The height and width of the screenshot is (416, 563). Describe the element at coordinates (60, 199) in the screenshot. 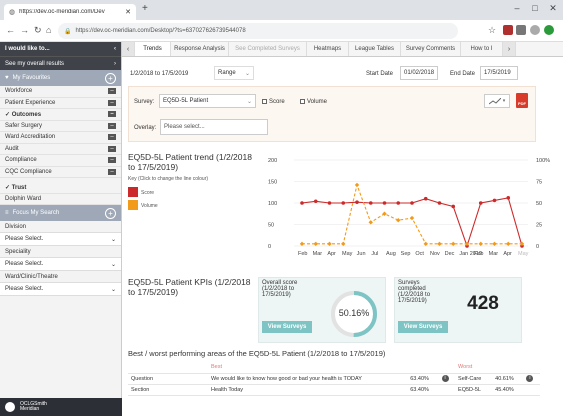

I see `sidebar-item-ward: Dolphin Ward` at that location.